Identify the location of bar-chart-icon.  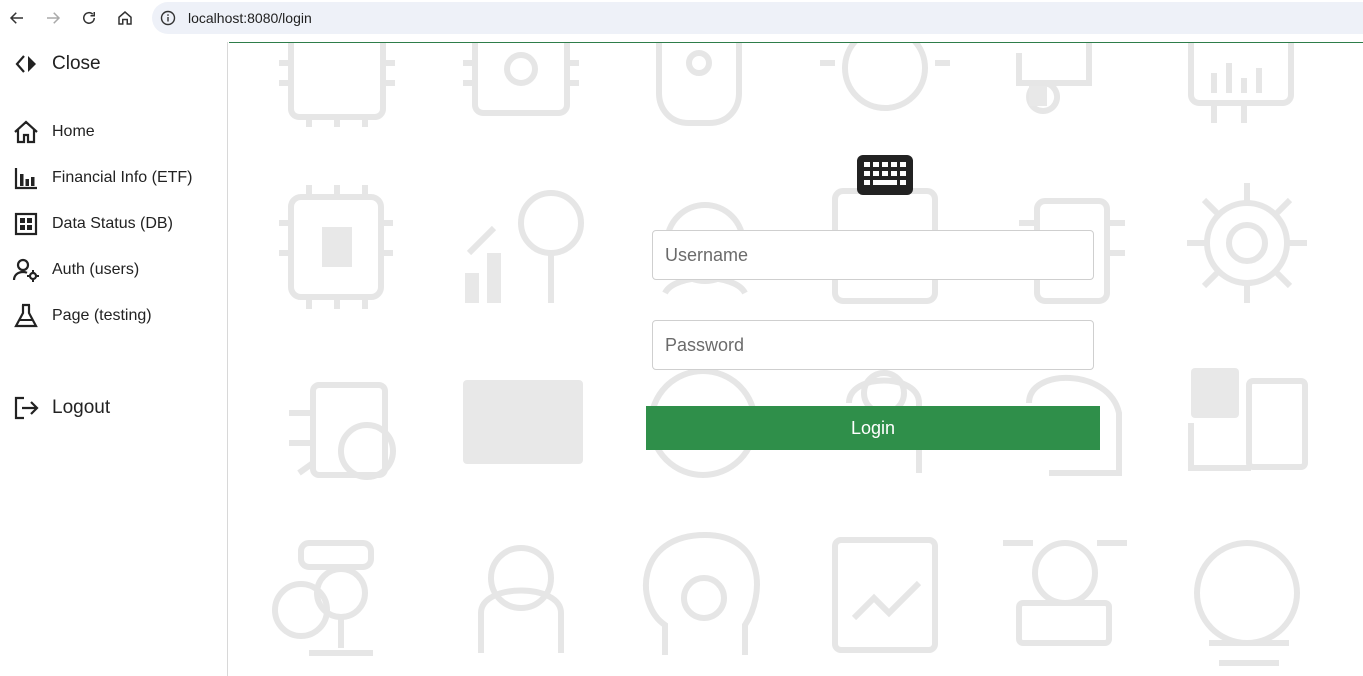
(25, 179).